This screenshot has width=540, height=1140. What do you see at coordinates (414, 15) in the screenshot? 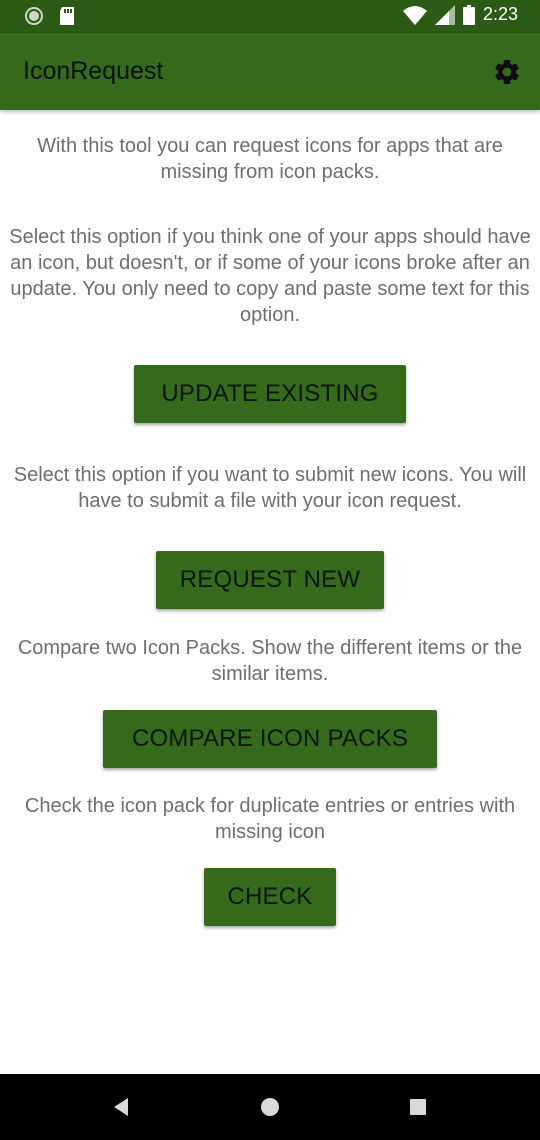
I see `wifi-icon` at bounding box center [414, 15].